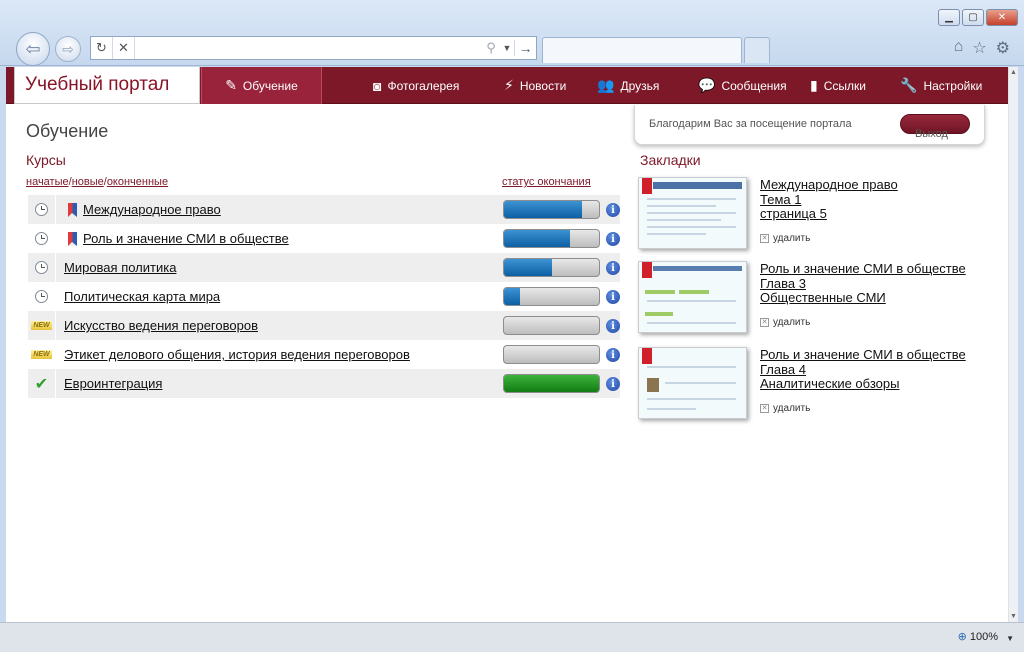 Image resolution: width=1024 pixels, height=652 pixels. What do you see at coordinates (1013, 344) in the screenshot?
I see `vertical-scrollbar: ▲ ▼` at bounding box center [1013, 344].